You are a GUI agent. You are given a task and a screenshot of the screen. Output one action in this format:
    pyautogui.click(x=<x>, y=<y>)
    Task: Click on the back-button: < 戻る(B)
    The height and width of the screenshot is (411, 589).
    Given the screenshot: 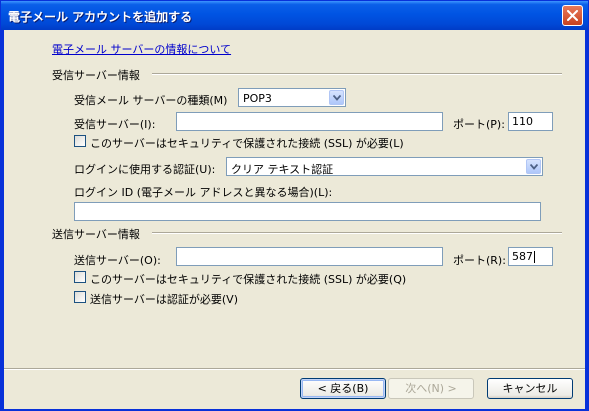 What is the action you would take?
    pyautogui.click(x=343, y=388)
    